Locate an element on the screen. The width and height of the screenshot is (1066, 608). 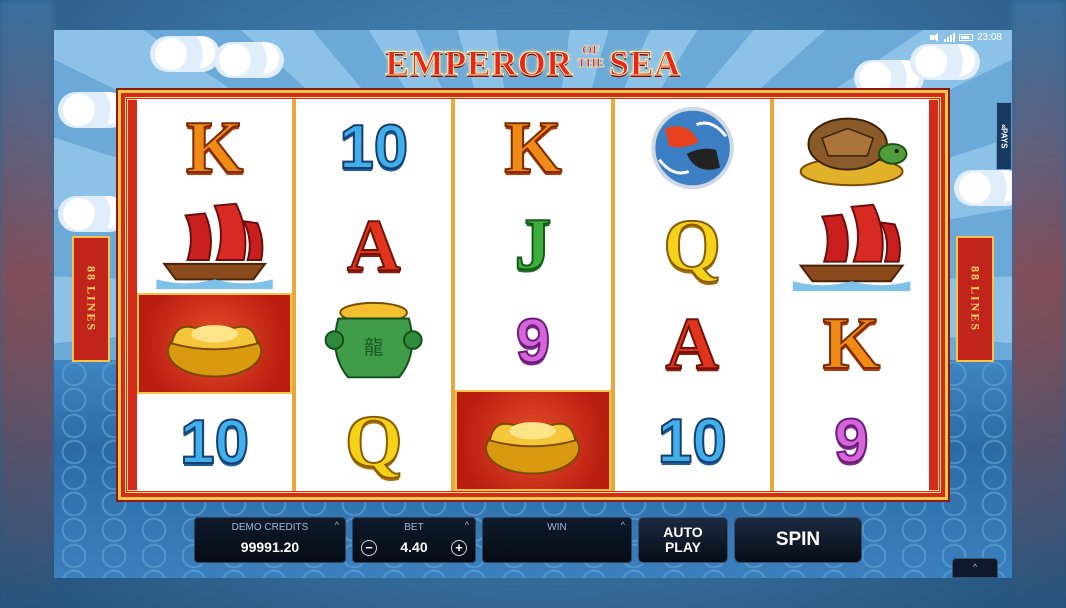
spin-label: SPIN is located at coordinates (798, 539).